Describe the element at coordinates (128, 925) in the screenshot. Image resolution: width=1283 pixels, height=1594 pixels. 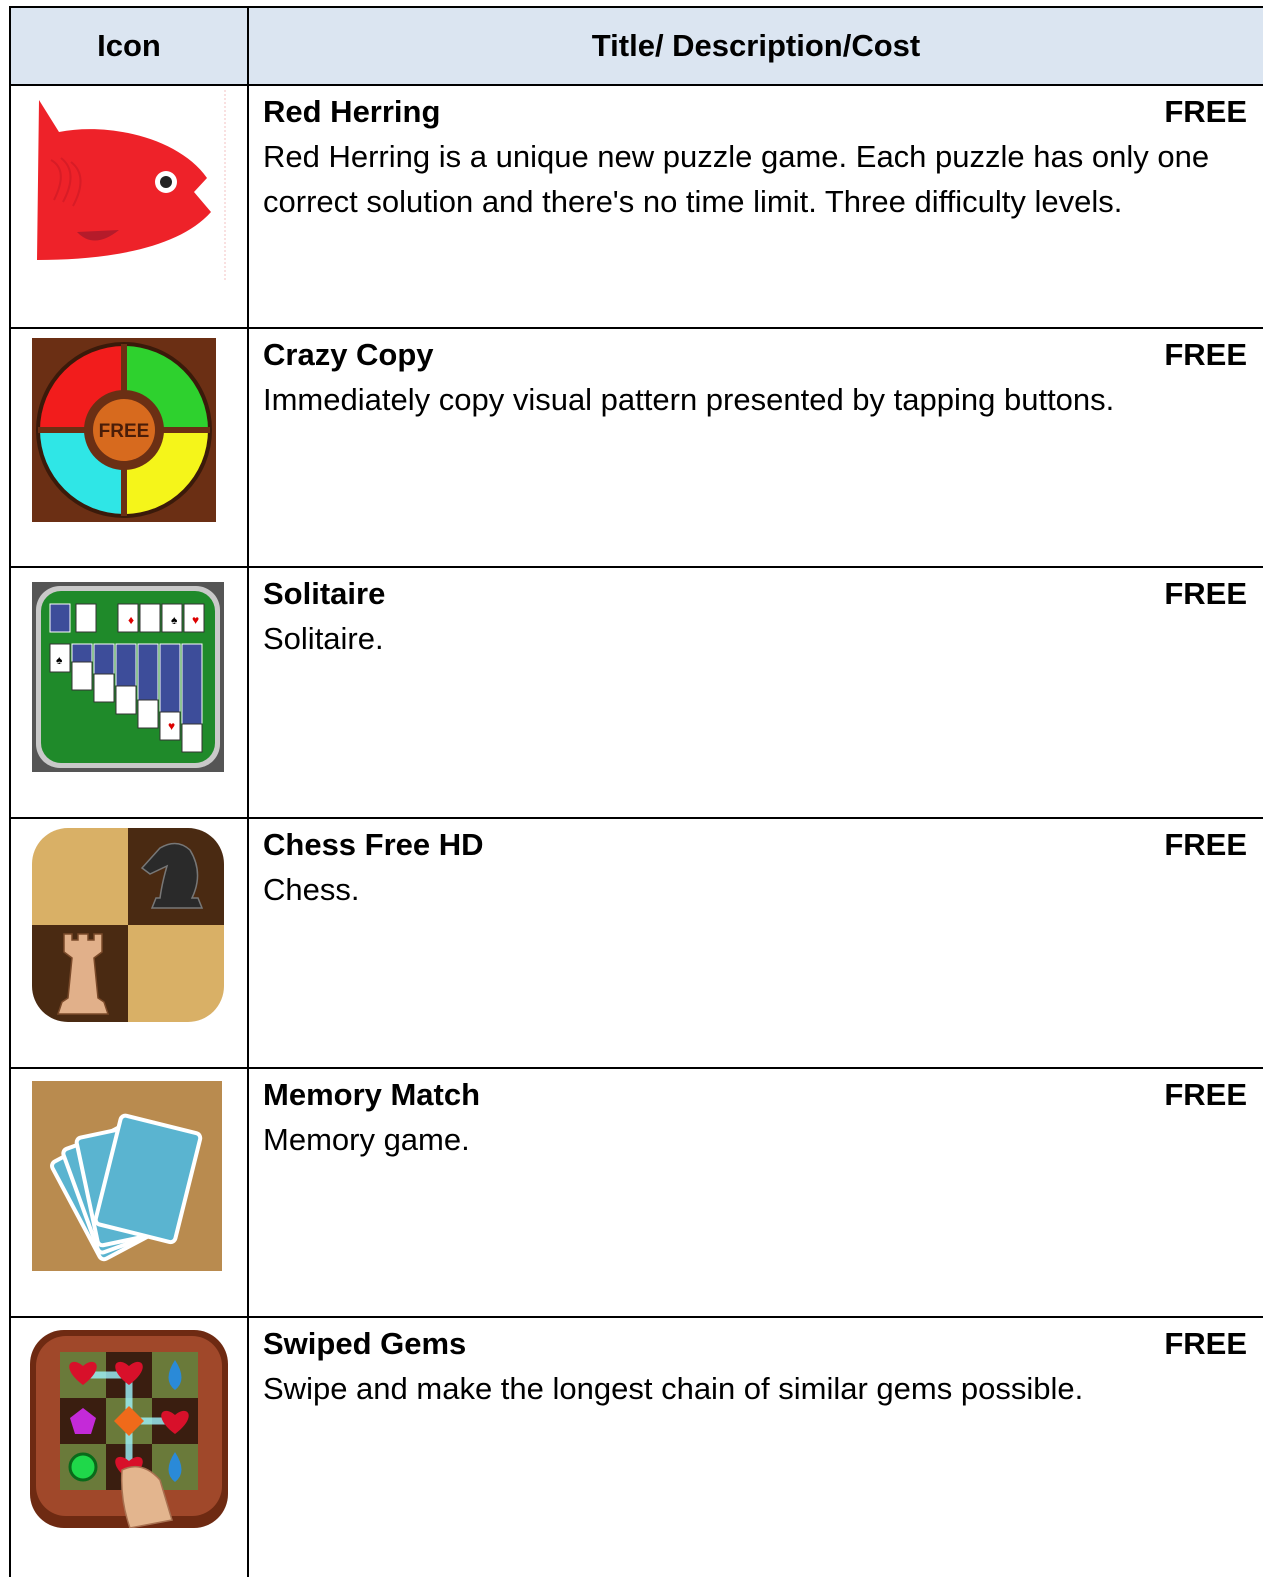
I see `chess-board-icon` at that location.